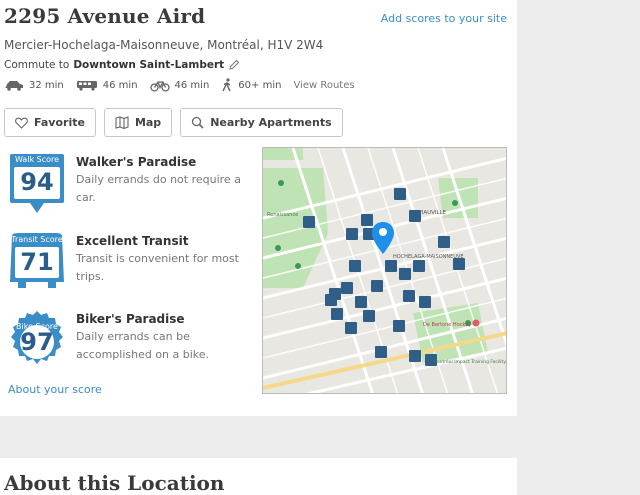 The image size is (640, 495). Describe the element at coordinates (260, 85) in the screenshot. I see `commute-time: 60+ min` at that location.